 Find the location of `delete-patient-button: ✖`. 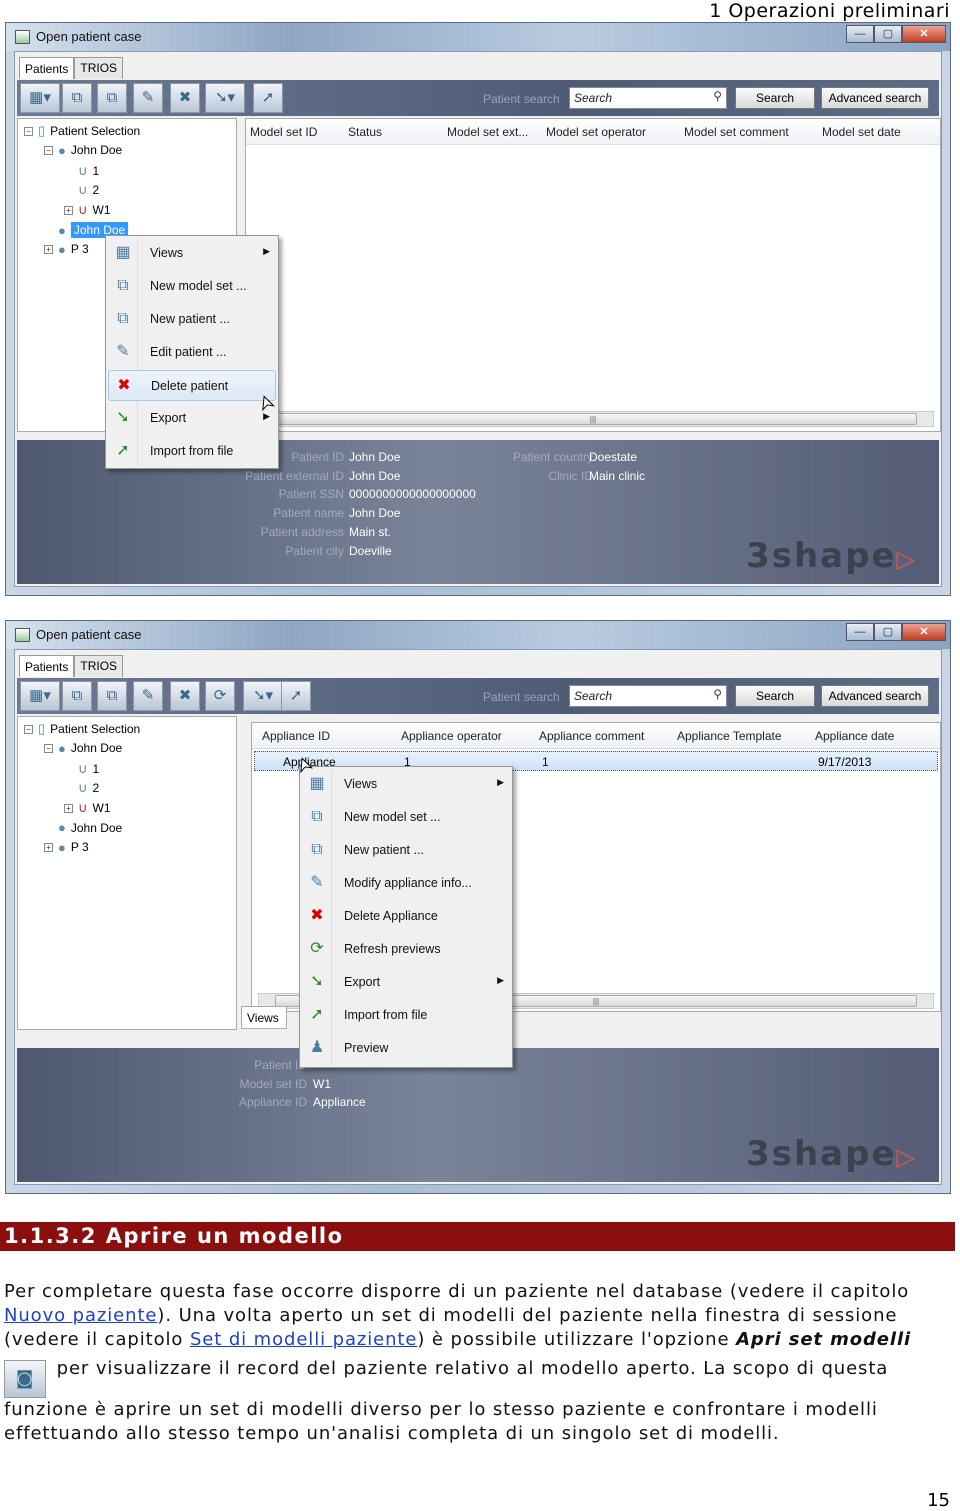

delete-patient-button: ✖ is located at coordinates (185, 98).